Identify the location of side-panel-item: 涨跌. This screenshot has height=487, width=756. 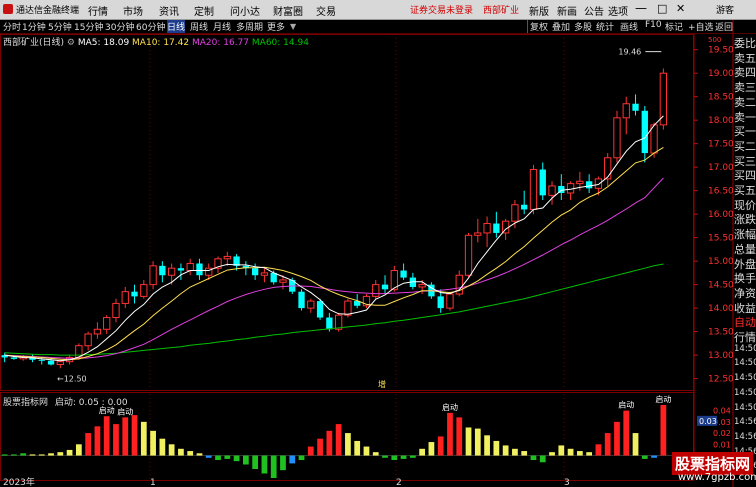
(745, 219).